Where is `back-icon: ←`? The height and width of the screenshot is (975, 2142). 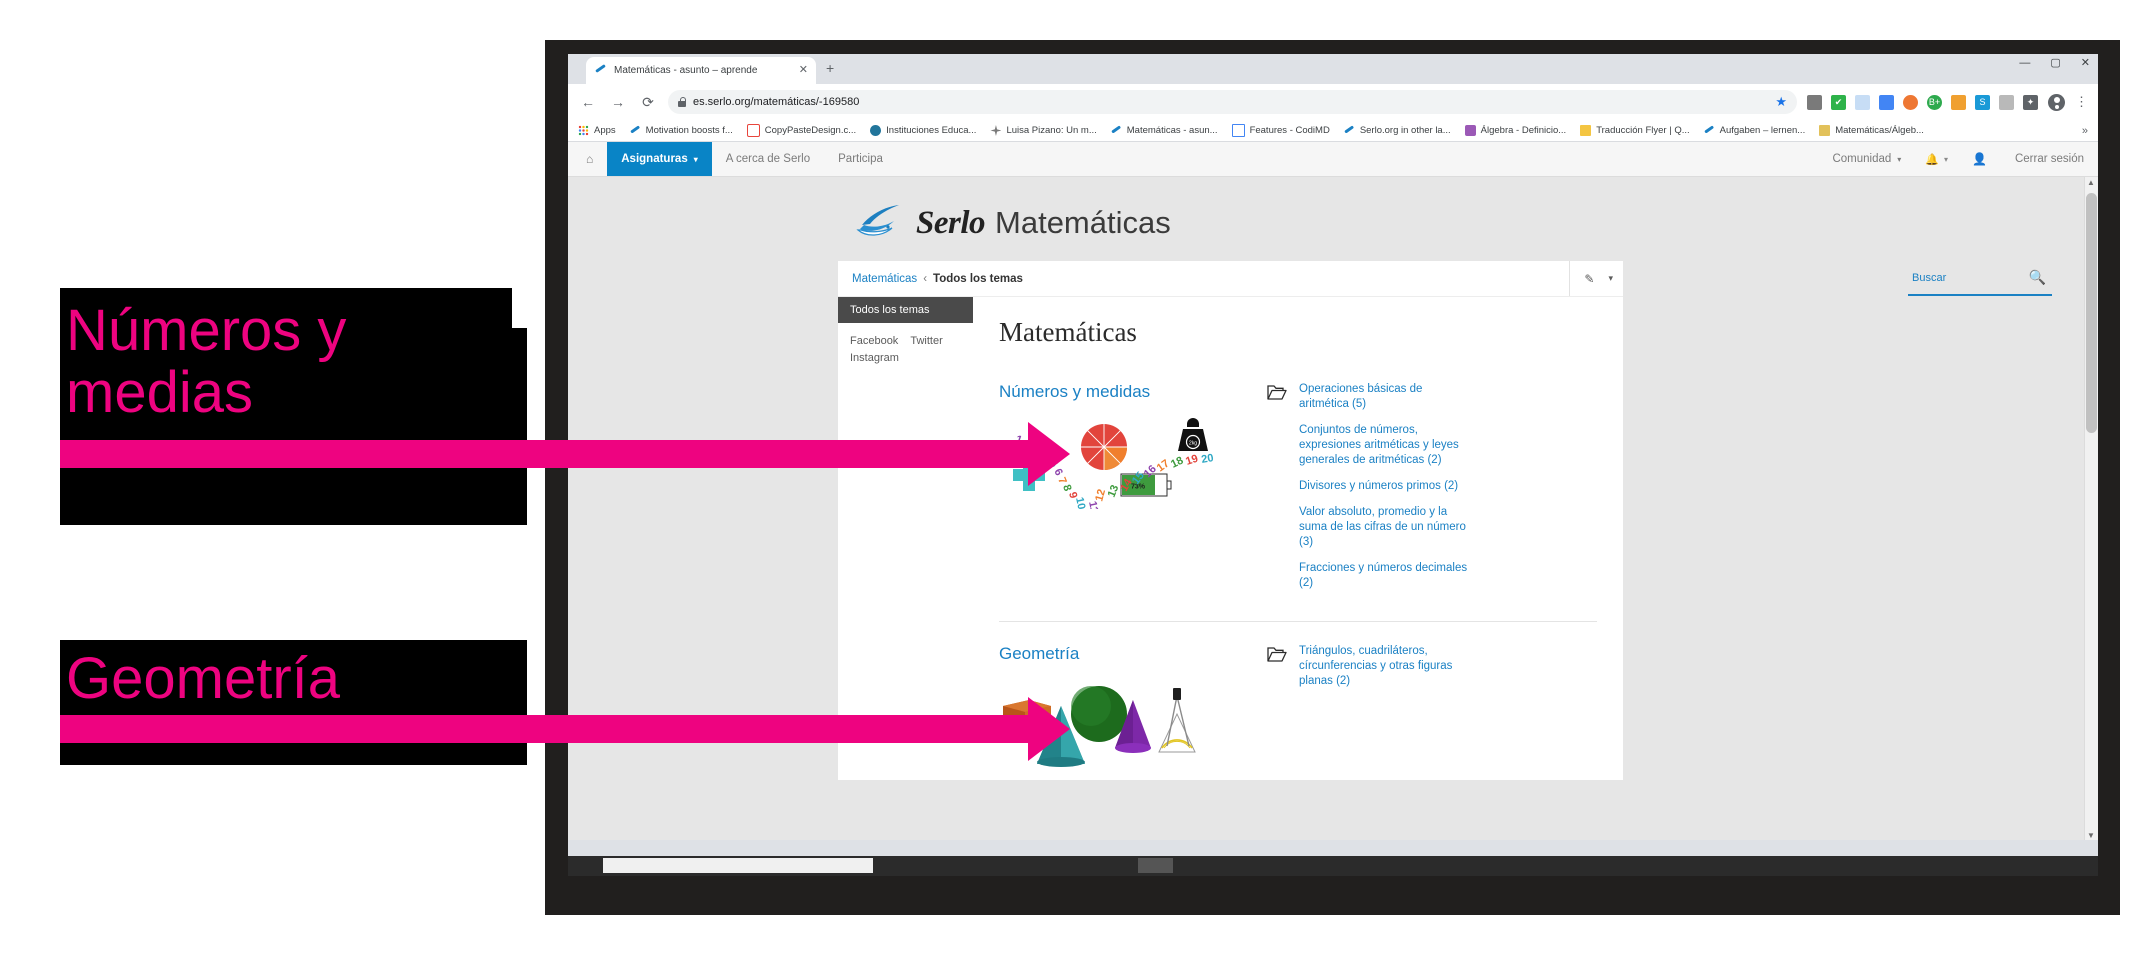
back-icon: ← is located at coordinates (588, 102).